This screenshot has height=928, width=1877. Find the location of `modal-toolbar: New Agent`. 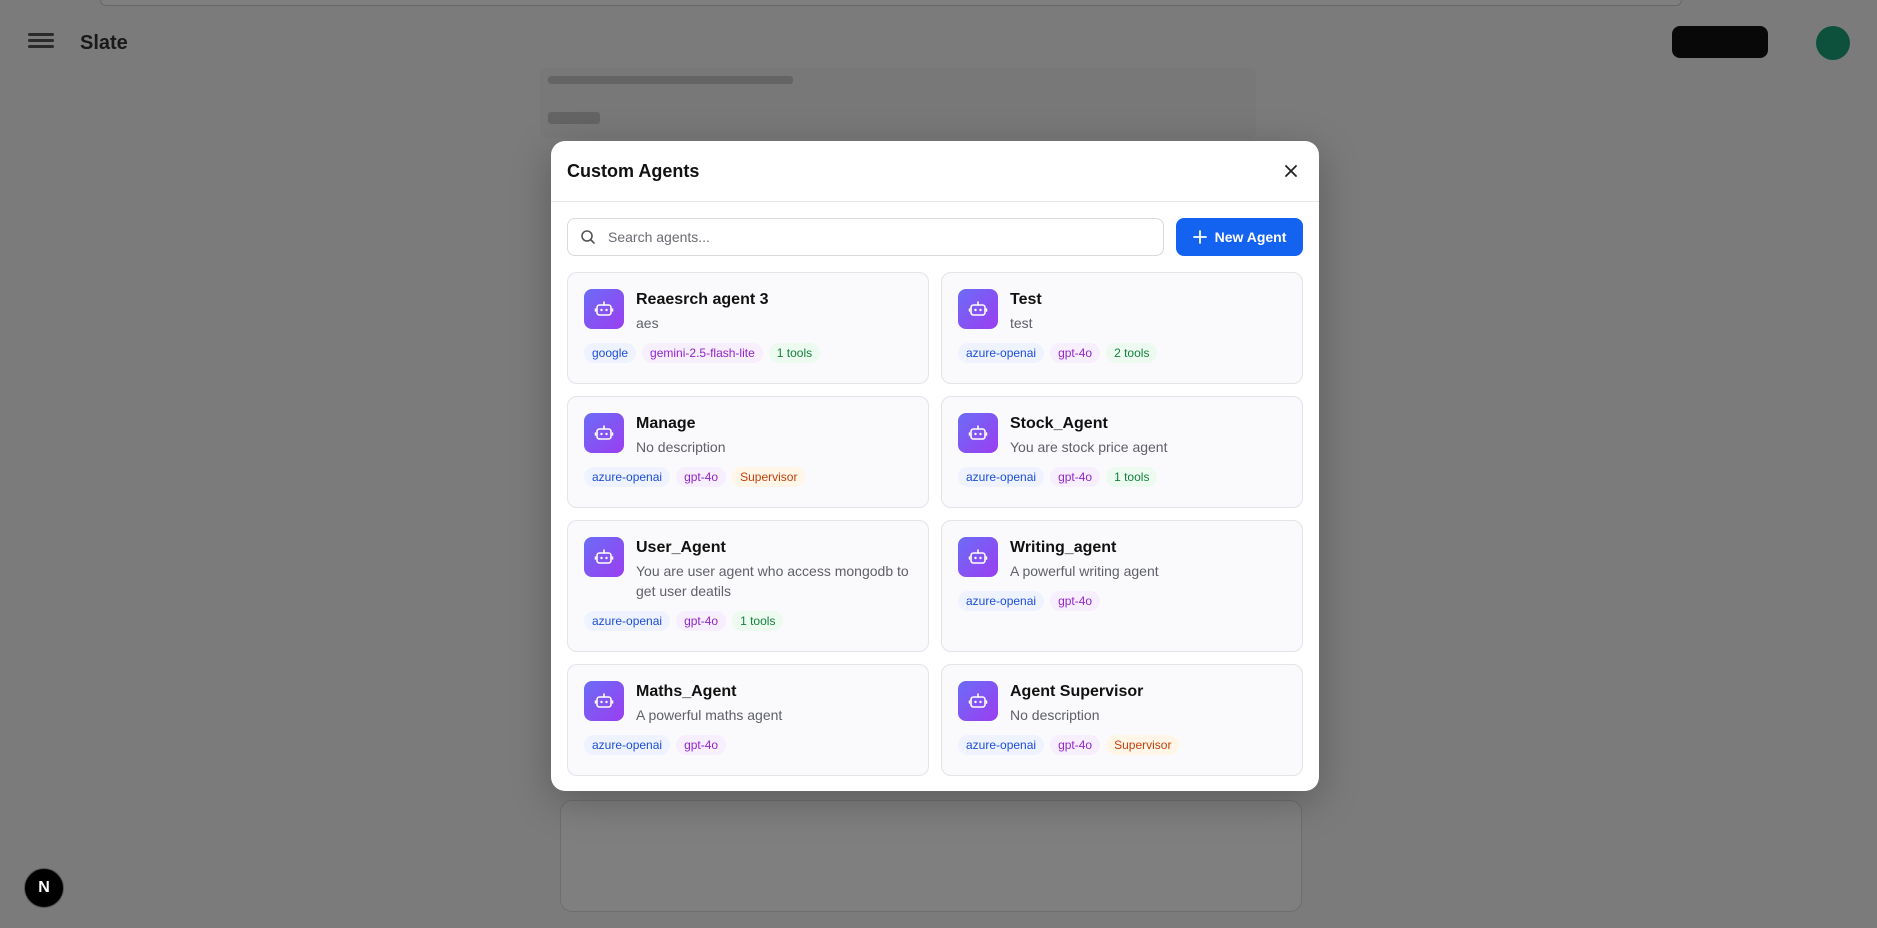

modal-toolbar: New Agent is located at coordinates (935, 229).